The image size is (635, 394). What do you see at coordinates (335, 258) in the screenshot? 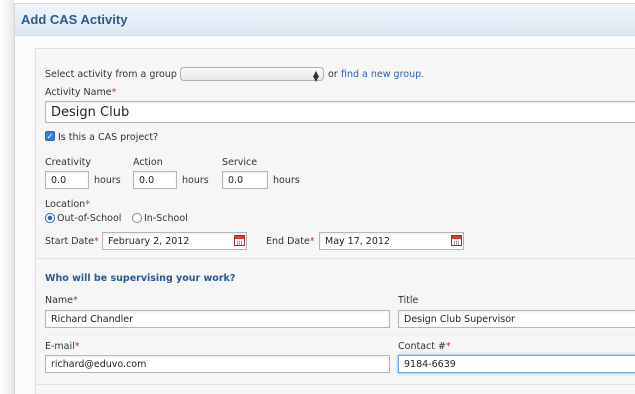
I see `section-divider` at bounding box center [335, 258].